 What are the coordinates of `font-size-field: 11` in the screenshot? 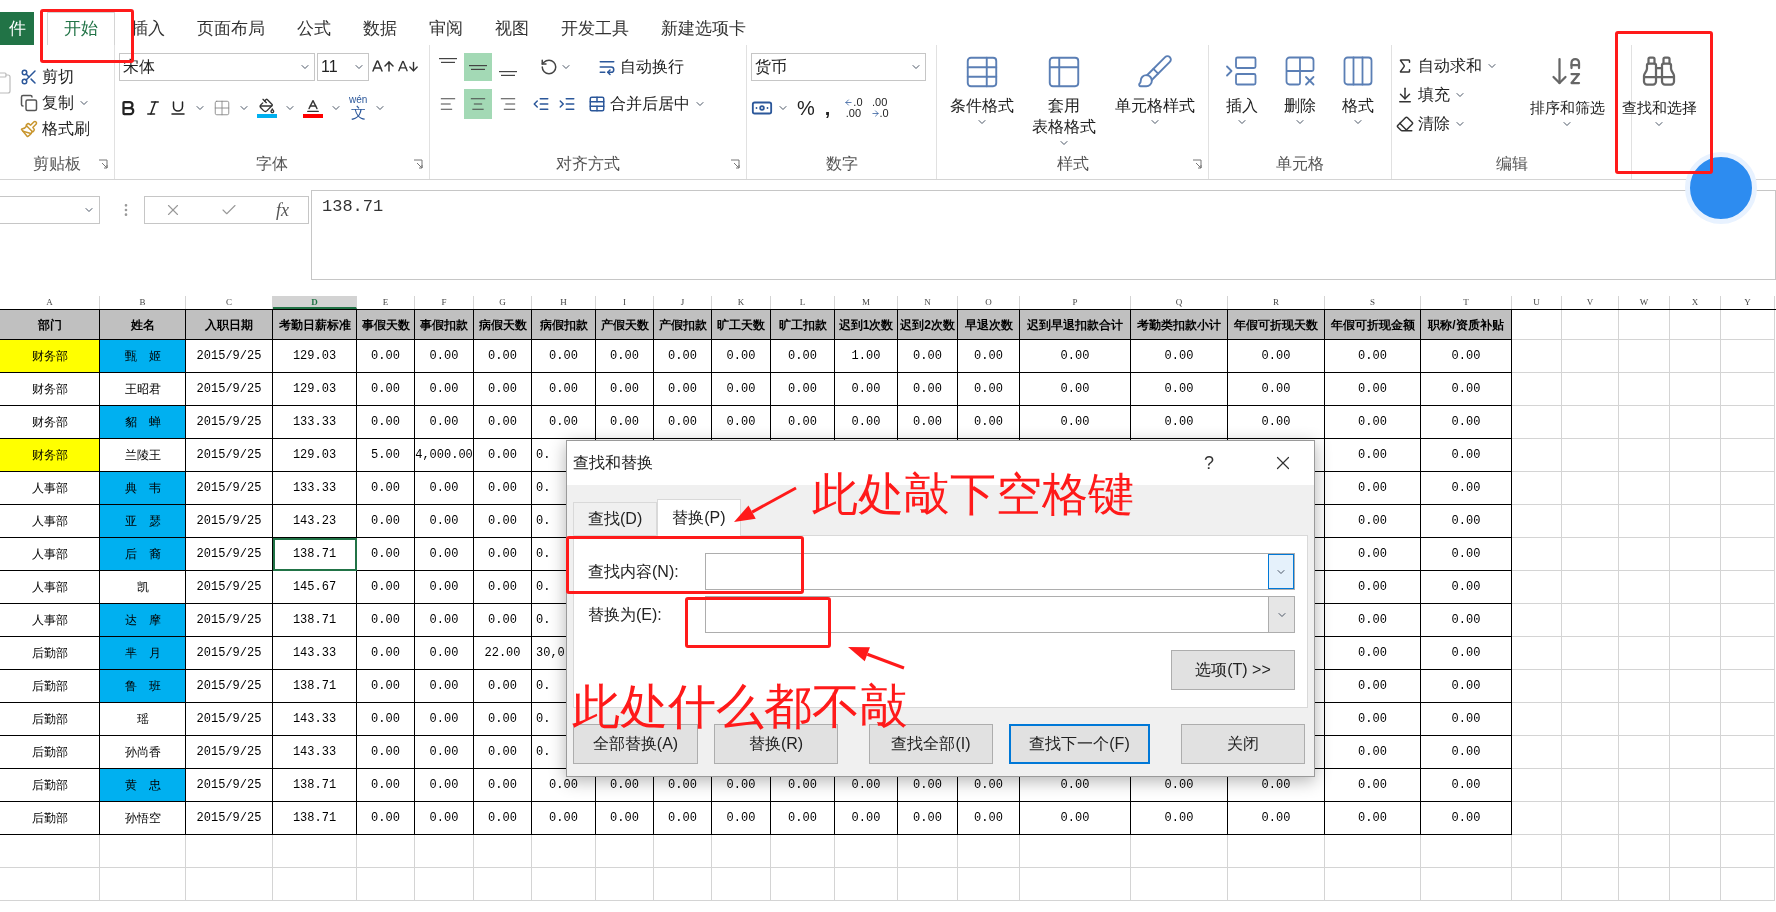 It's located at (343, 67).